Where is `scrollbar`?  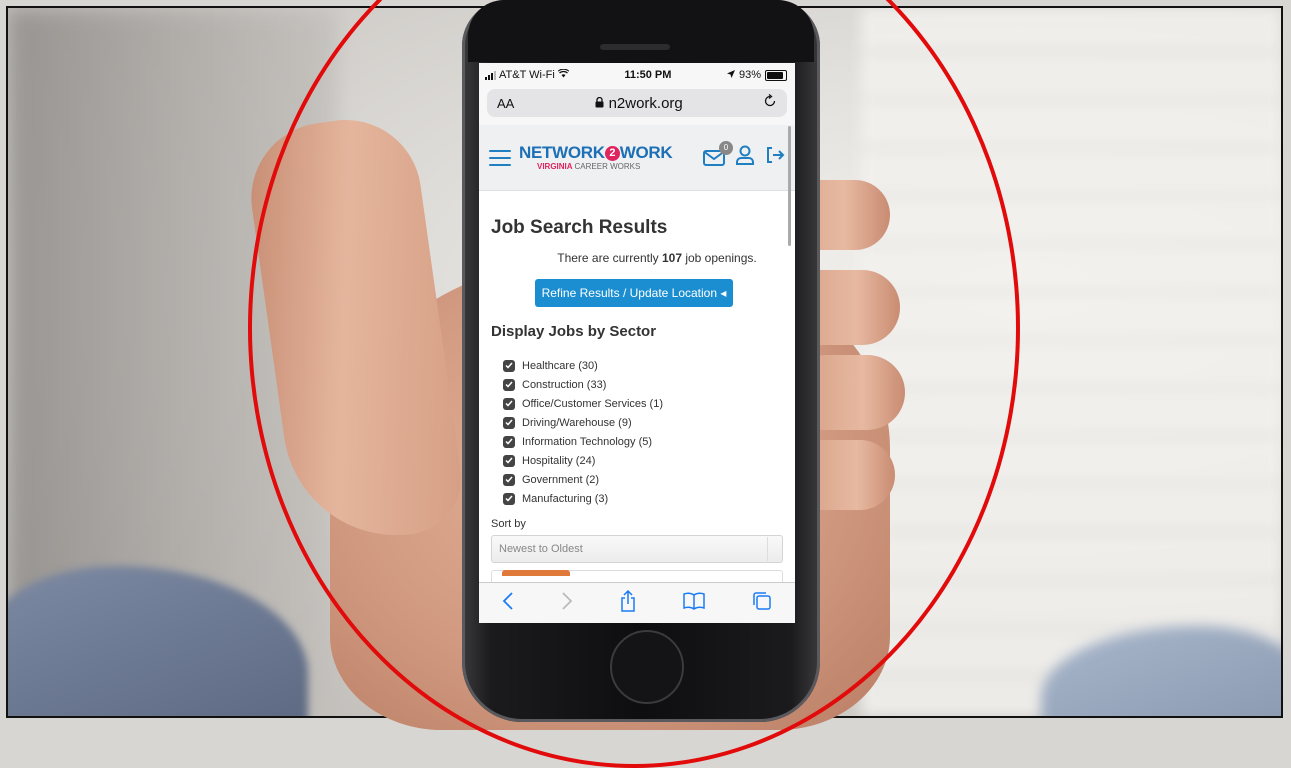 scrollbar is located at coordinates (789, 186).